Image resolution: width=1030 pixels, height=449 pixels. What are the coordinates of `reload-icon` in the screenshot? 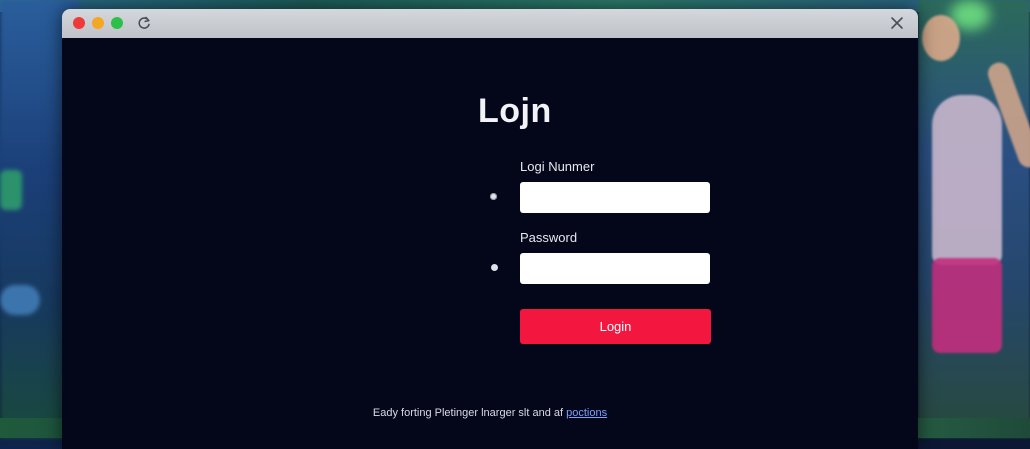 It's located at (144, 23).